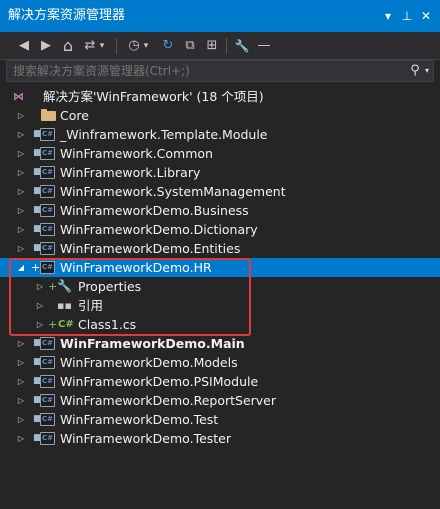  I want to click on properties-wrench-icon: 🔧, so click(242, 46).